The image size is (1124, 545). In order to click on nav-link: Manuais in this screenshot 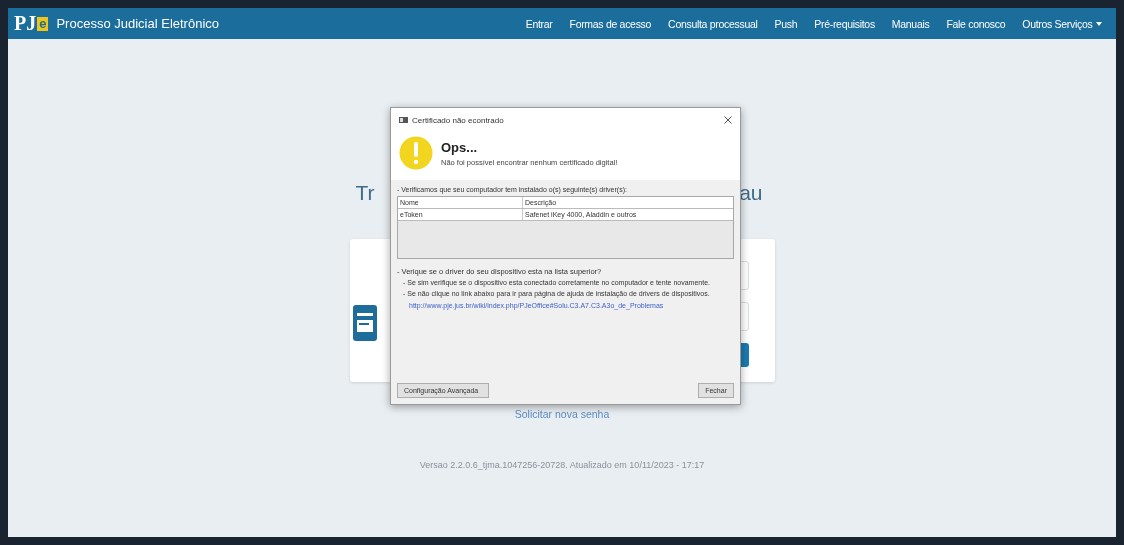, I will do `click(910, 23)`.